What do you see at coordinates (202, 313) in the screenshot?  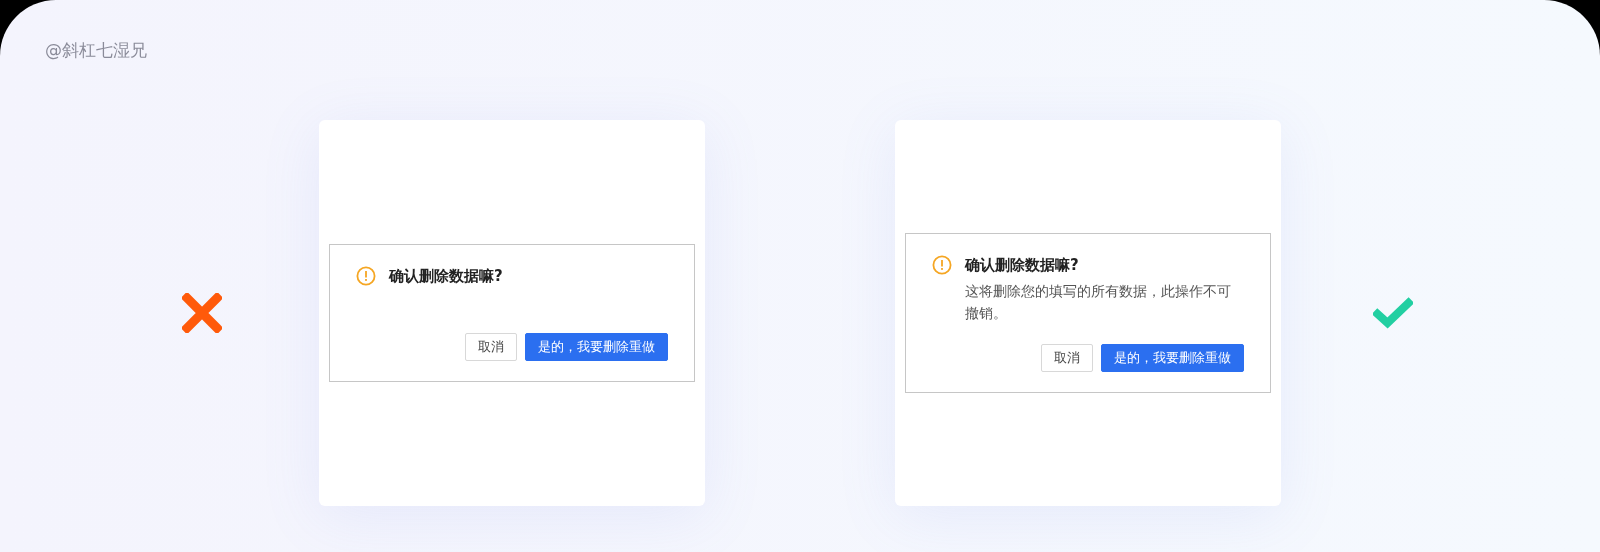 I see `cross-icon` at bounding box center [202, 313].